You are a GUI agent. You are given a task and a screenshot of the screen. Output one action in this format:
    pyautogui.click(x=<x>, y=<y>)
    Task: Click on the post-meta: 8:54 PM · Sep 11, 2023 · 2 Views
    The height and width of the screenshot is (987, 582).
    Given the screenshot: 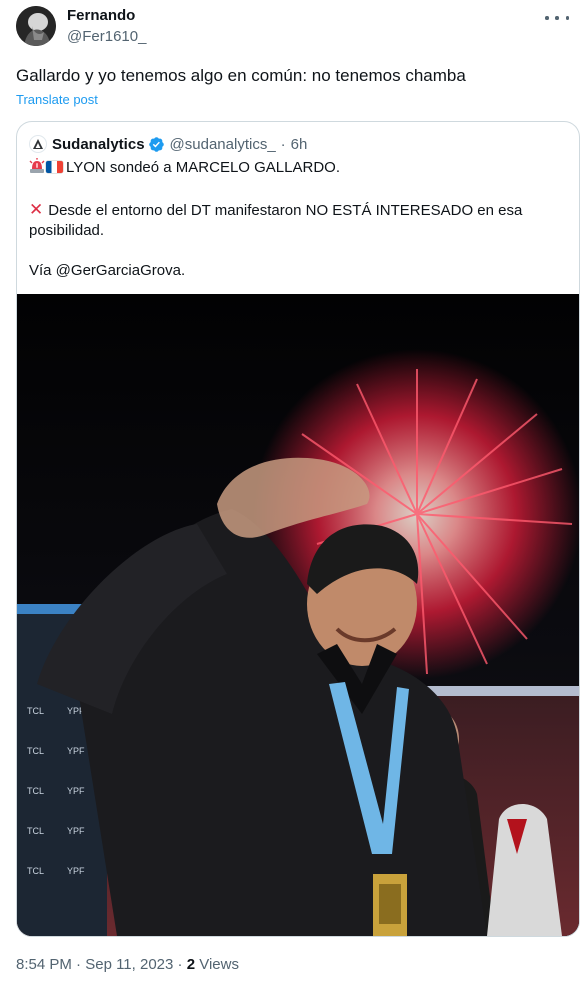 What is the action you would take?
    pyautogui.click(x=127, y=965)
    